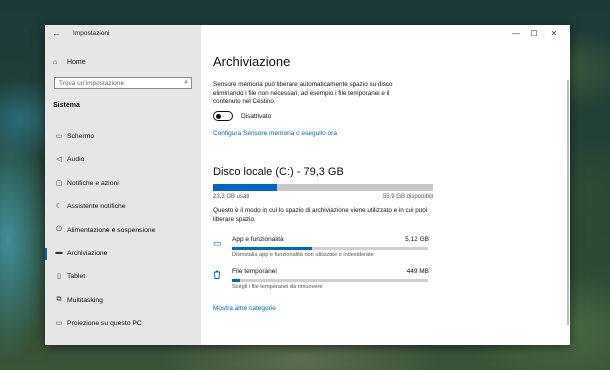 The height and width of the screenshot is (370, 610). I want to click on sidebar-item-assistente-notifiche: ☾ Assistente notifiche, so click(123, 207).